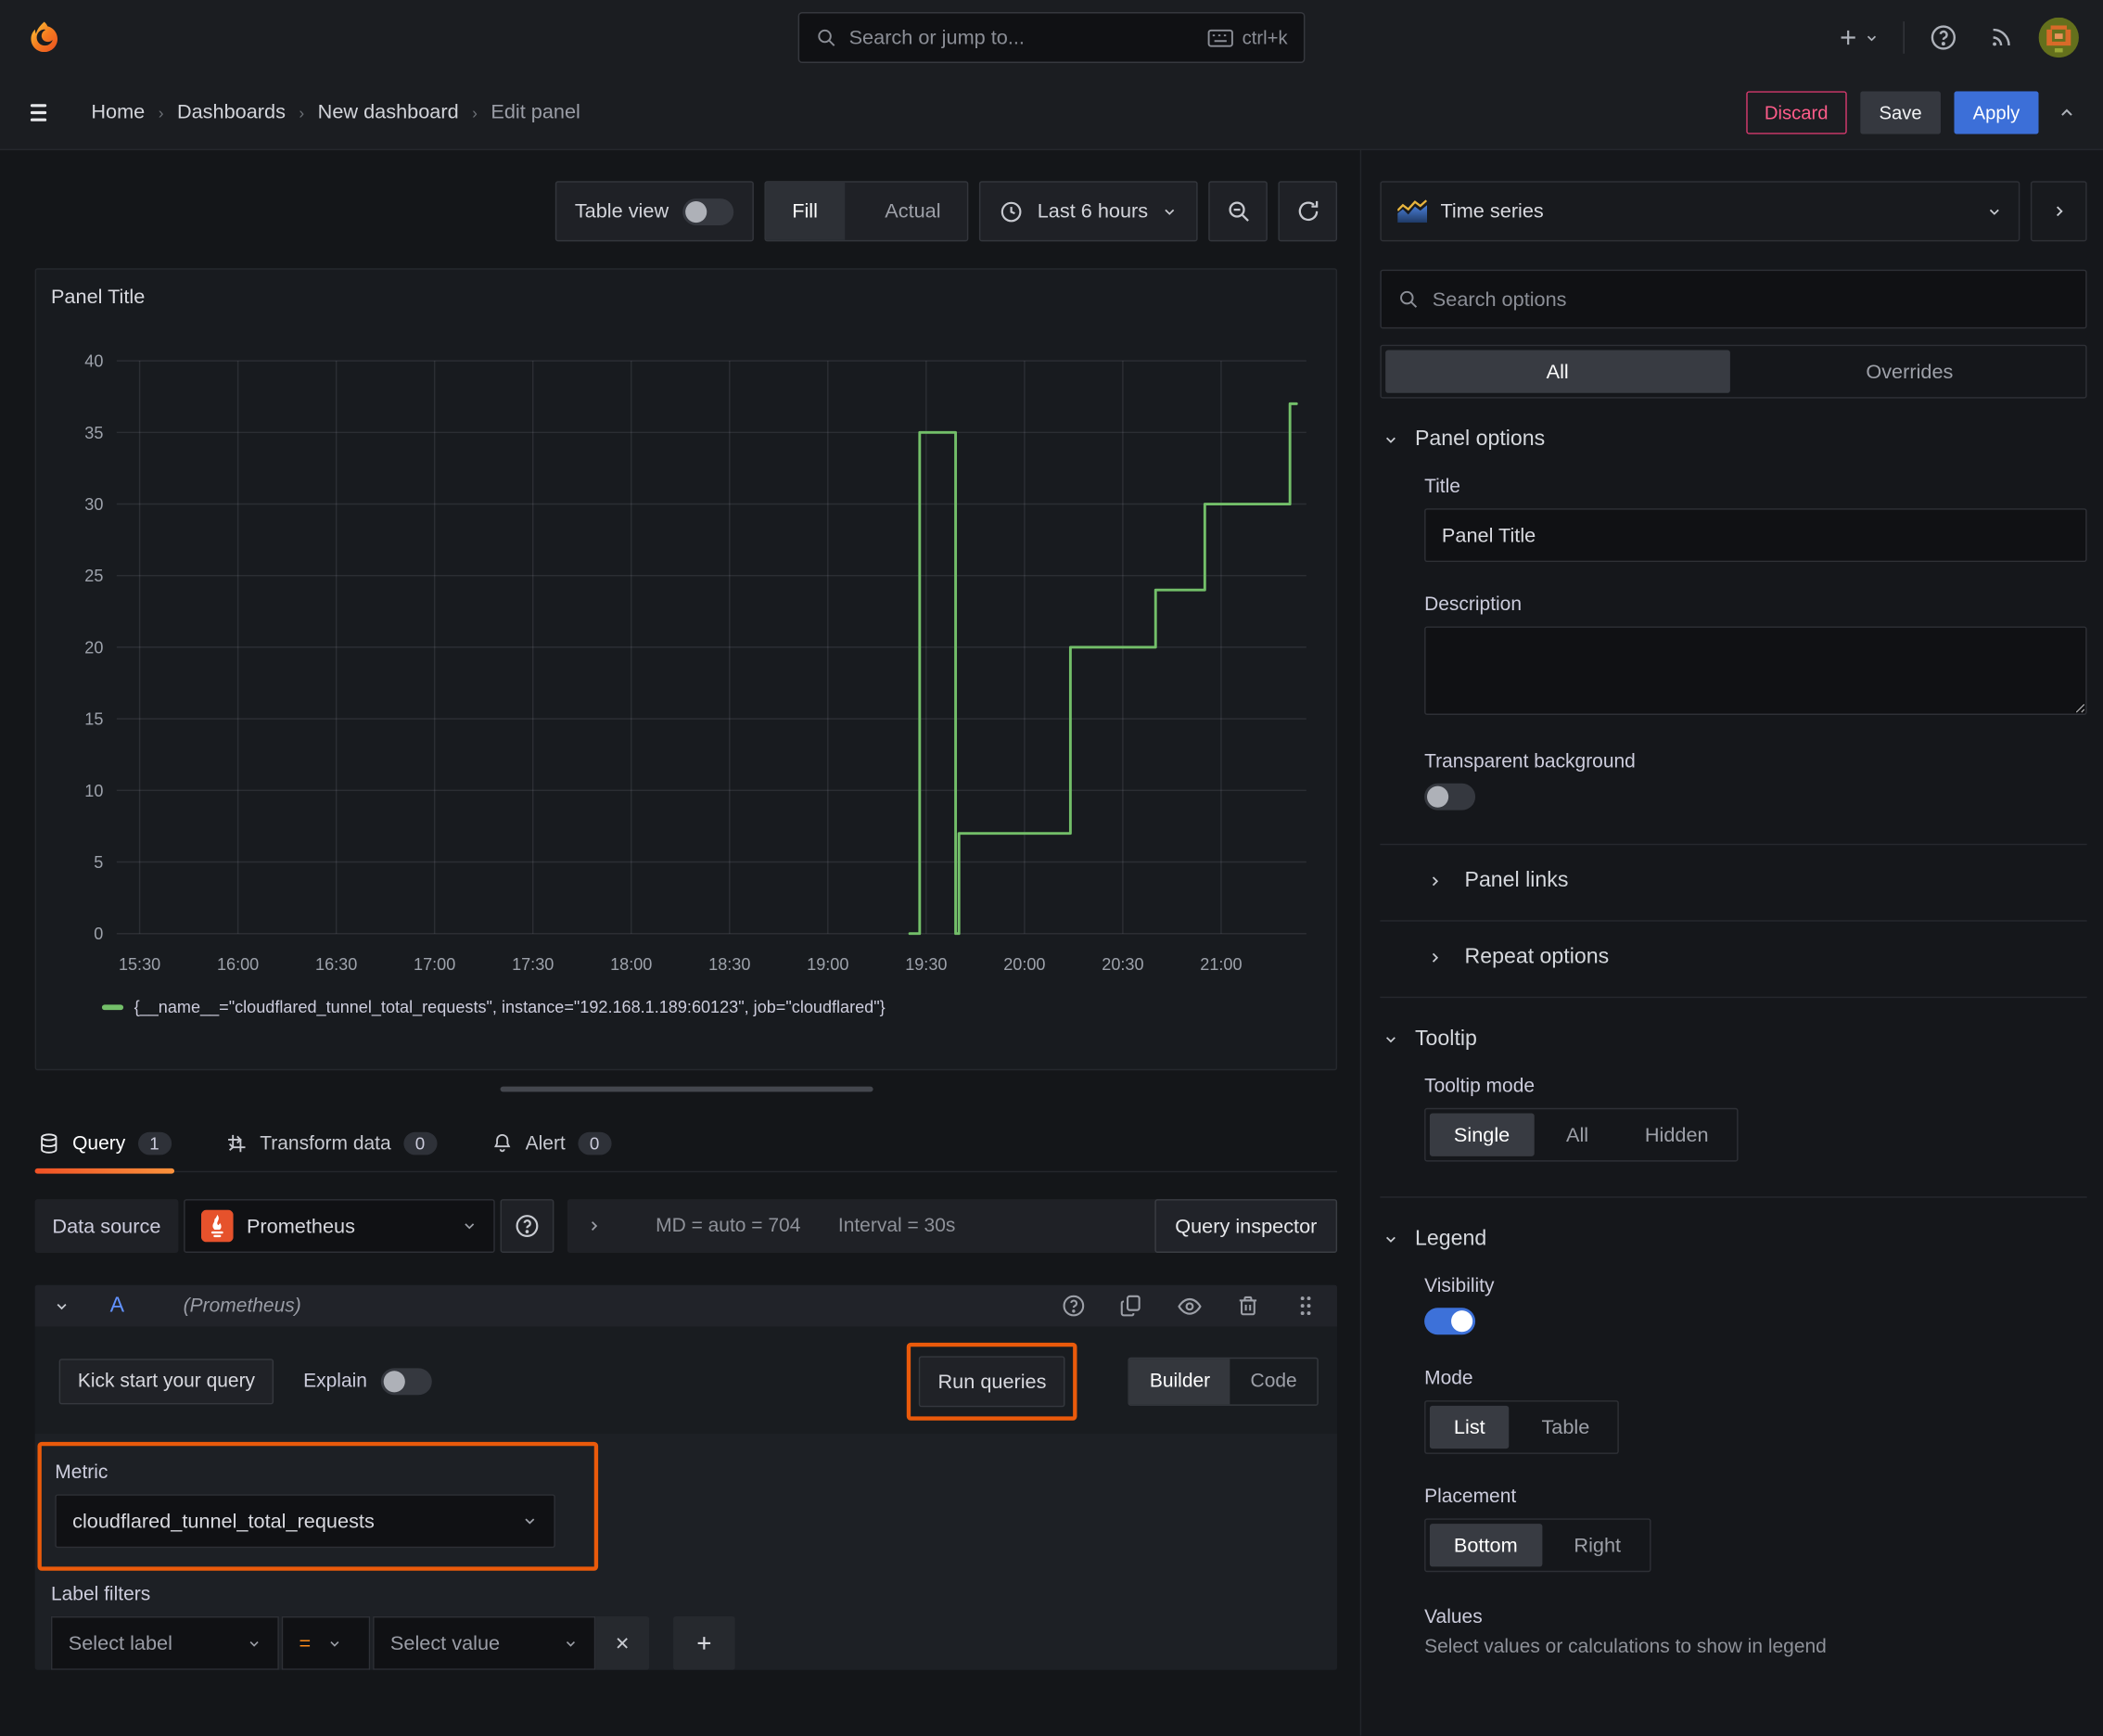 The height and width of the screenshot is (1736, 2103). What do you see at coordinates (1996, 112) in the screenshot?
I see `apply-button: Apply` at bounding box center [1996, 112].